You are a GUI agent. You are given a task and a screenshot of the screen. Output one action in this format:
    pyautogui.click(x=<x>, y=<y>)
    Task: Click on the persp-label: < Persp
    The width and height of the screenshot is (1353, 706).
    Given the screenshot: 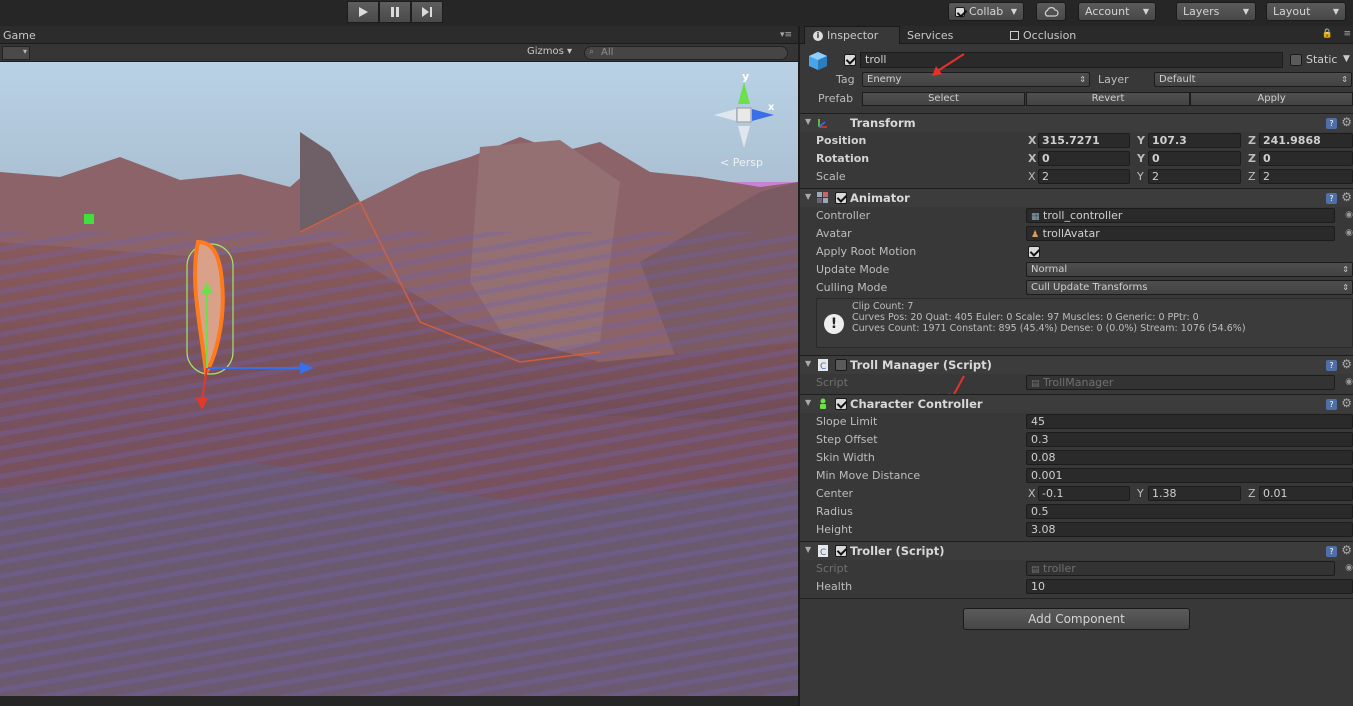 What is the action you would take?
    pyautogui.click(x=741, y=162)
    